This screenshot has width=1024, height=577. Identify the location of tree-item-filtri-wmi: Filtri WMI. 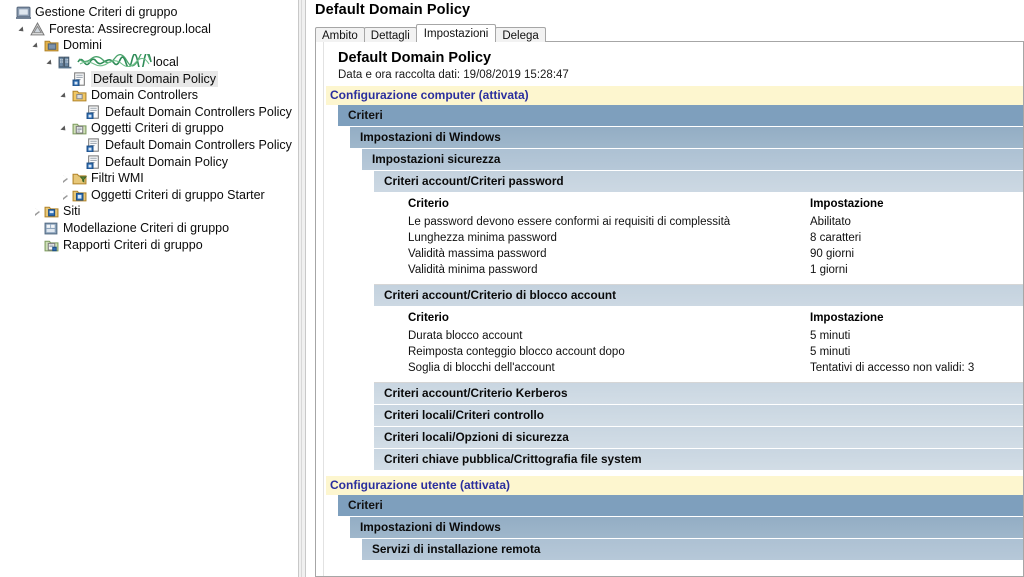
(149, 178).